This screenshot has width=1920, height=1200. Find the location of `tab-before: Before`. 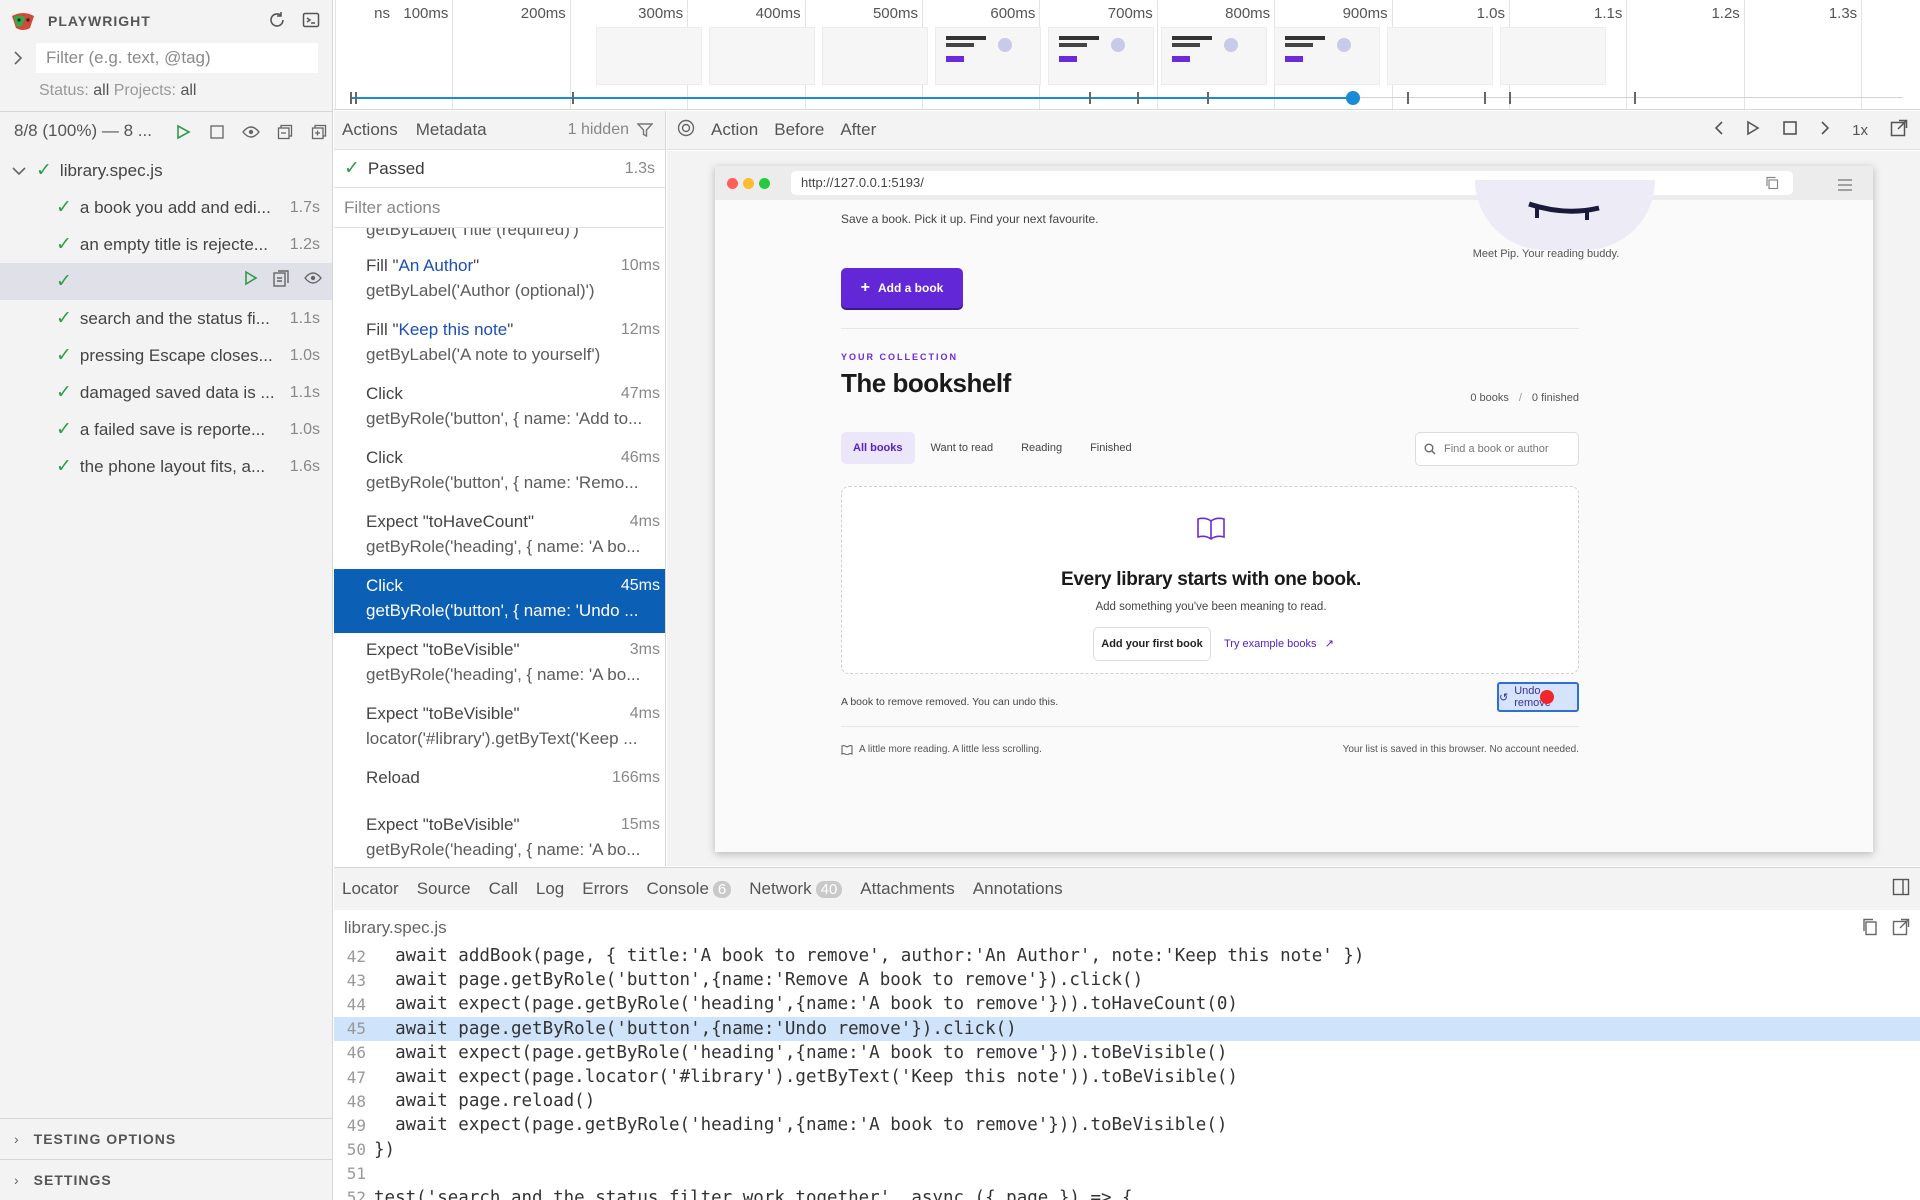

tab-before: Before is located at coordinates (799, 130).